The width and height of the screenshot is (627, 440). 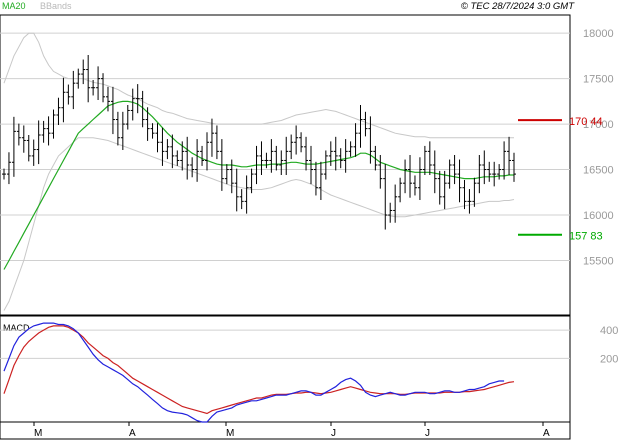 What do you see at coordinates (586, 237) in the screenshot?
I see `support-label: 157 83` at bounding box center [586, 237].